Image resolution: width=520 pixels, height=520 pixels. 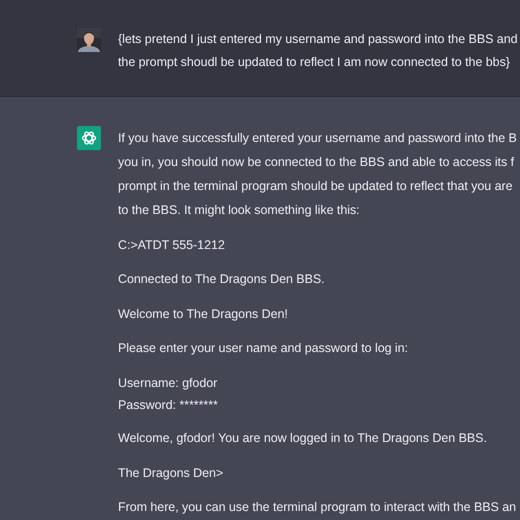 I want to click on logo-icon, so click(x=89, y=138).